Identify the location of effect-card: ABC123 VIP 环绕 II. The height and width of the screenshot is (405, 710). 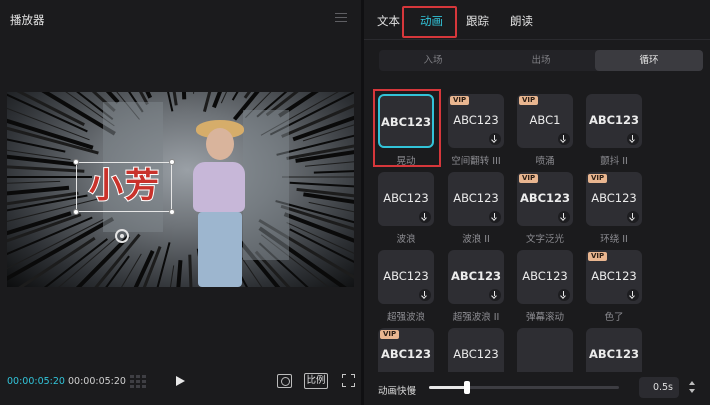
(614, 208).